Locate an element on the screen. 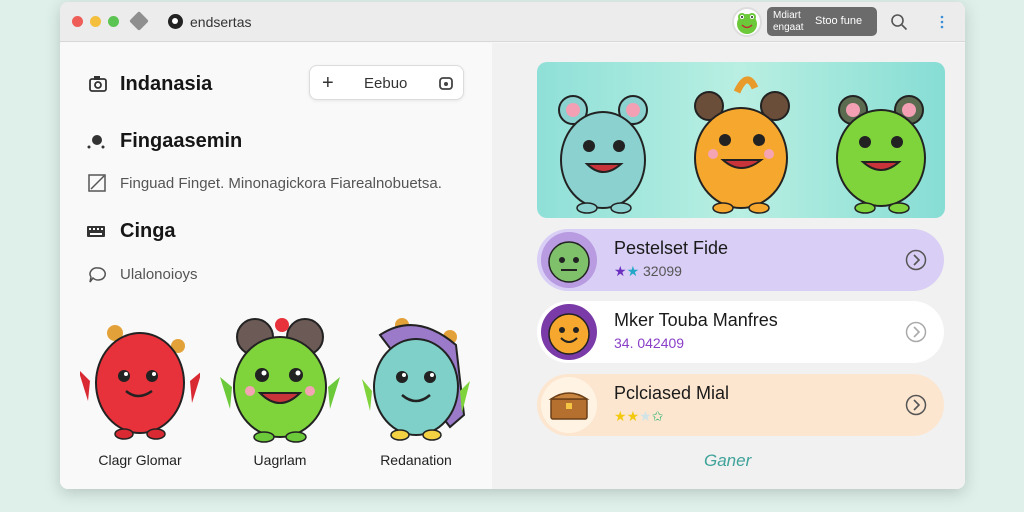 The width and height of the screenshot is (1024, 512). item-meta-value: 32099 is located at coordinates (662, 271).